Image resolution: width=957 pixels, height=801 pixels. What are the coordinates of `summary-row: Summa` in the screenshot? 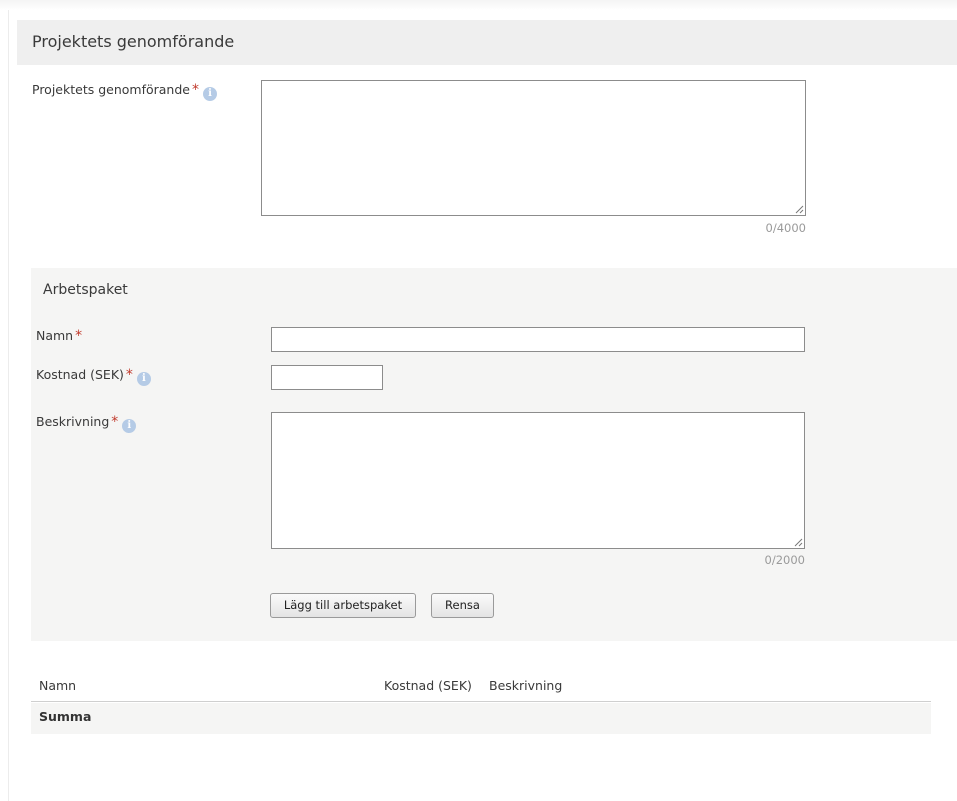 It's located at (481, 718).